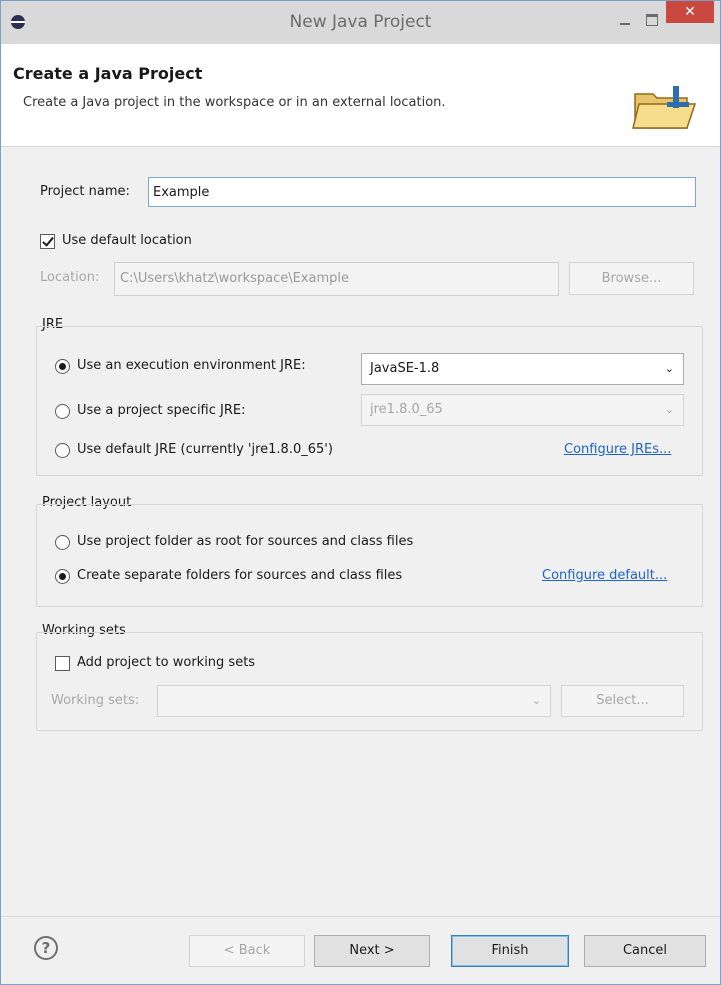  What do you see at coordinates (47, 241) in the screenshot?
I see `use-default-location-checkbox` at bounding box center [47, 241].